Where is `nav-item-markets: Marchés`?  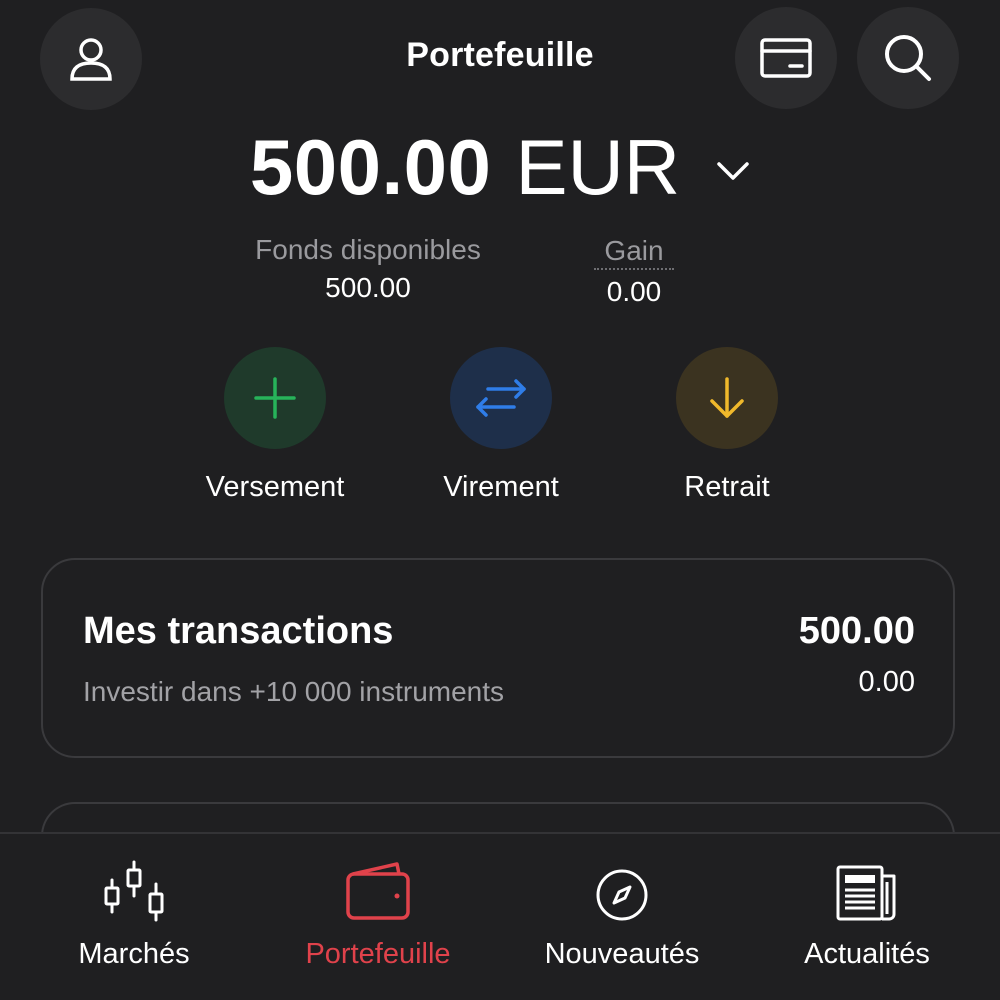 nav-item-markets: Marchés is located at coordinates (134, 911).